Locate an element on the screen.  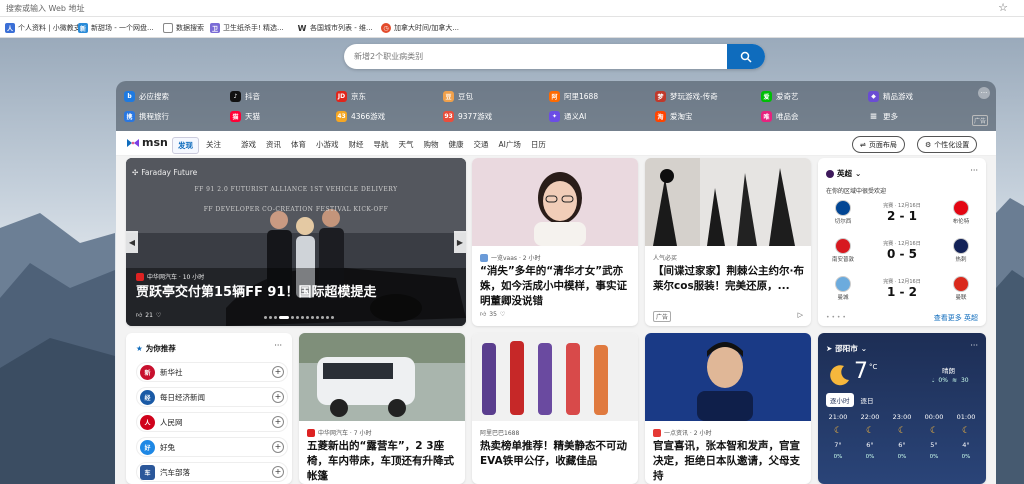
category-item: 资讯 is located at coordinates (273, 144).